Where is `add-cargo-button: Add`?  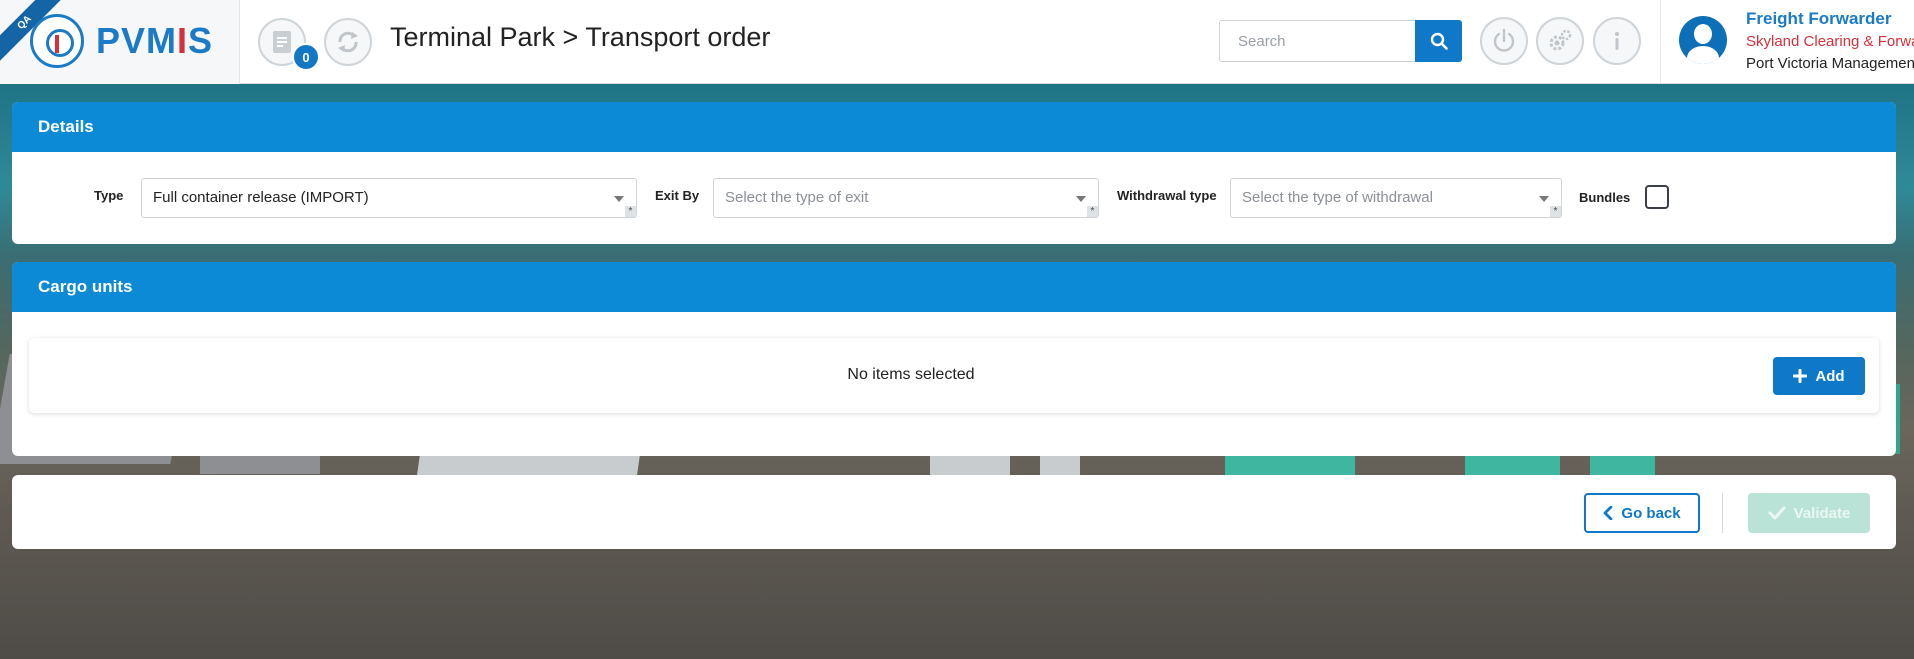
add-cargo-button: Add is located at coordinates (1819, 376).